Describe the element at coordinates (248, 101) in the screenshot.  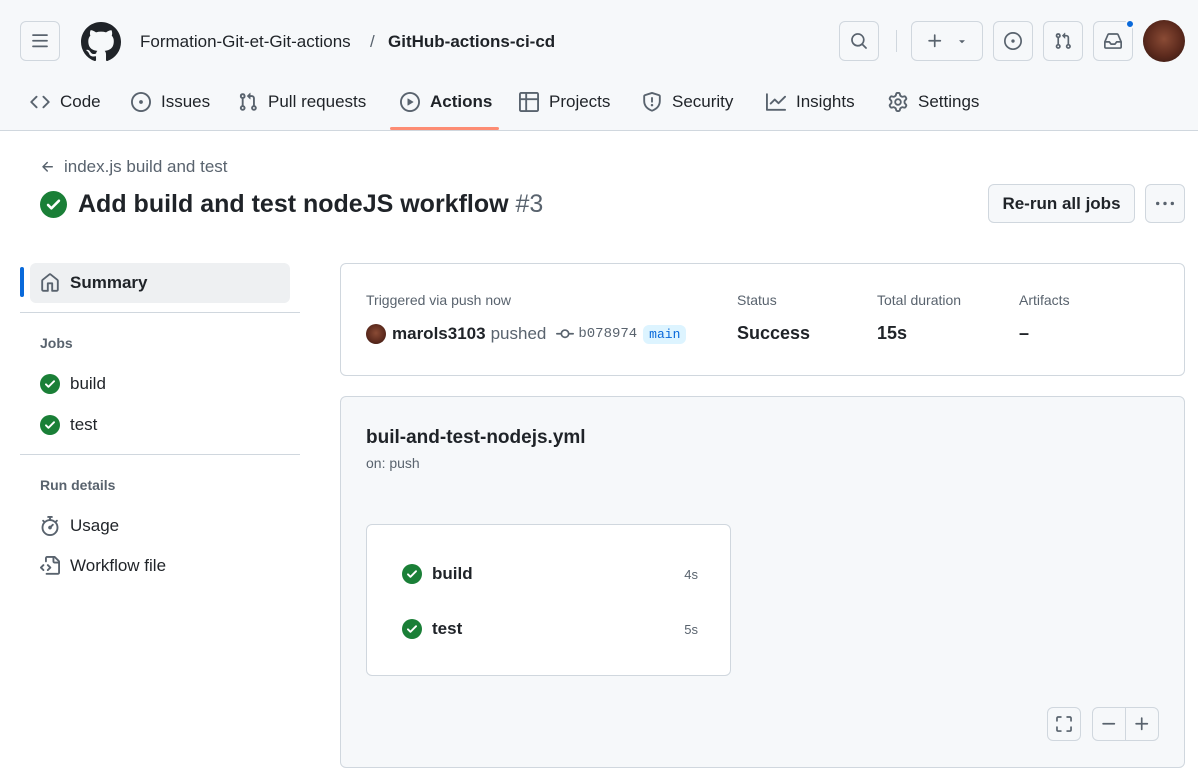
I see `pull-request-icon` at that location.